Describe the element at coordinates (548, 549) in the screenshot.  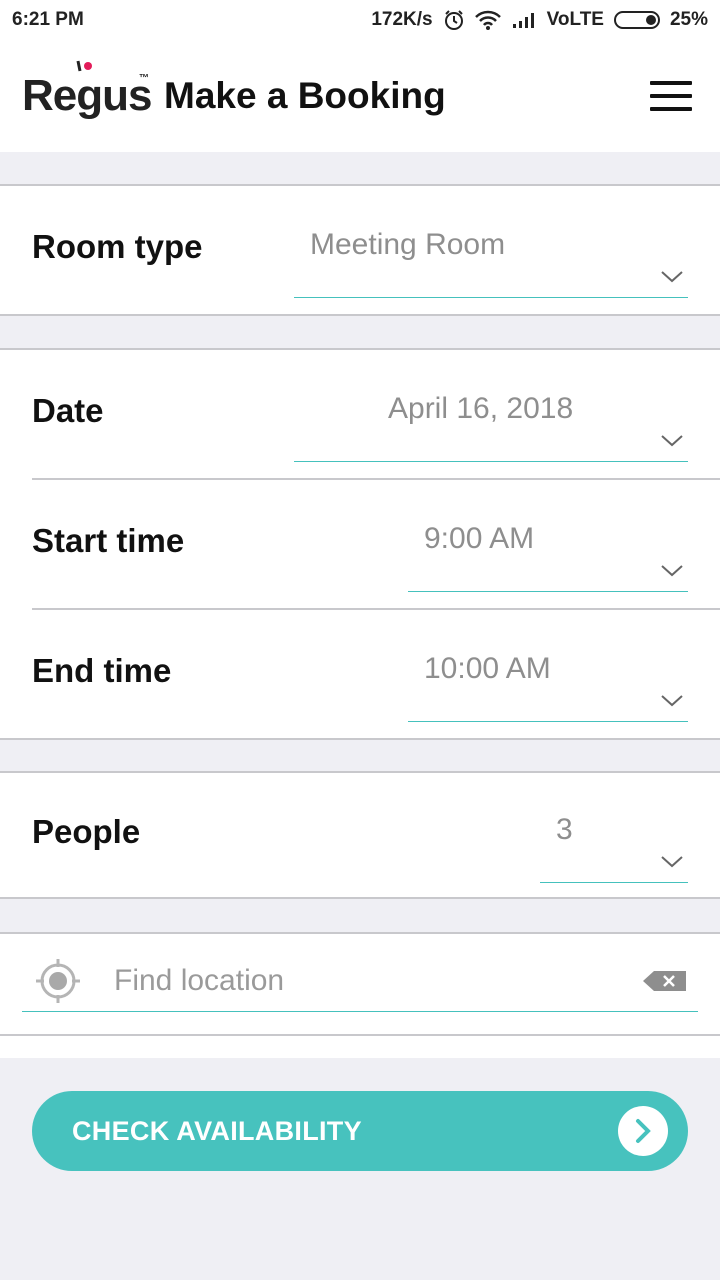
I see `start-time-select: 9:00 AM` at that location.